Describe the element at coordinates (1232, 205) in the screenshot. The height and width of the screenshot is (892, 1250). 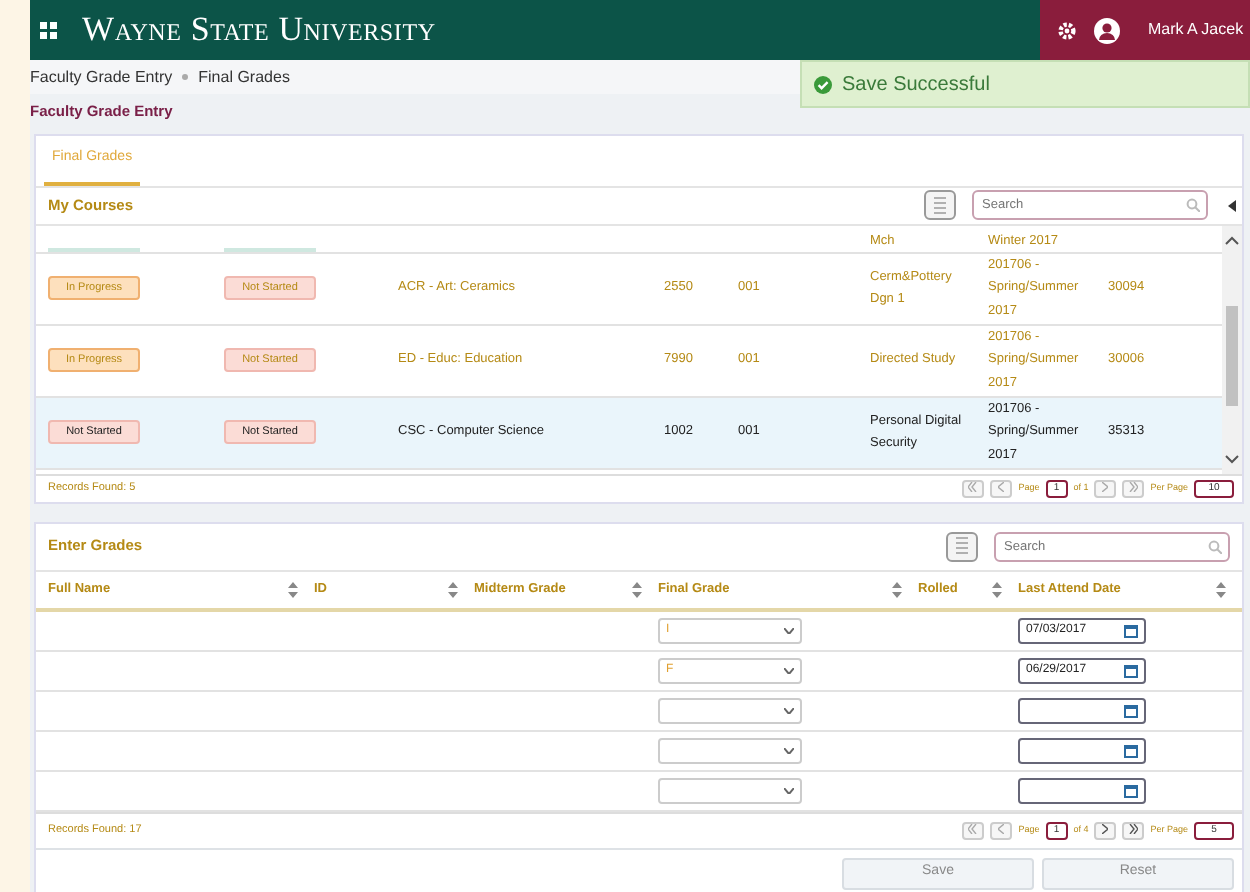
I see `collapse-icon` at that location.